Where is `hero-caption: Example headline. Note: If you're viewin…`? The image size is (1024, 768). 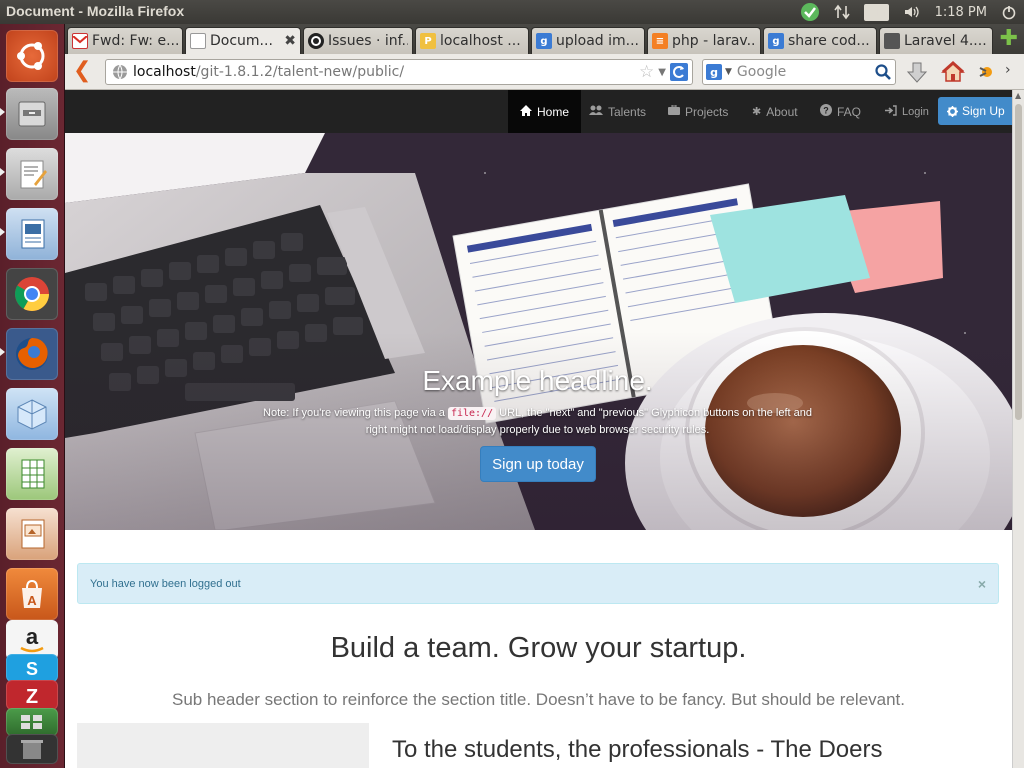
hero-caption: Example headline. Note: If you're viewin… is located at coordinates (537, 401).